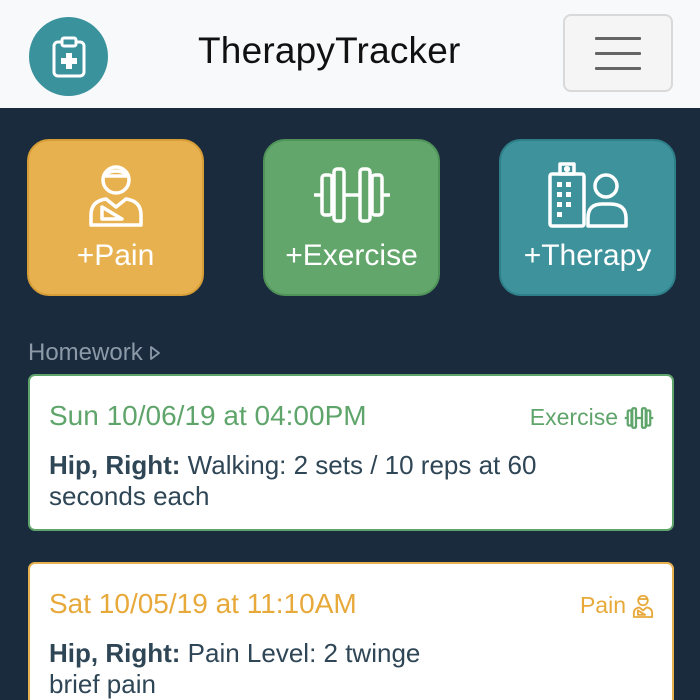  What do you see at coordinates (102, 684) in the screenshot?
I see `entry-detail-line2: brief pain` at bounding box center [102, 684].